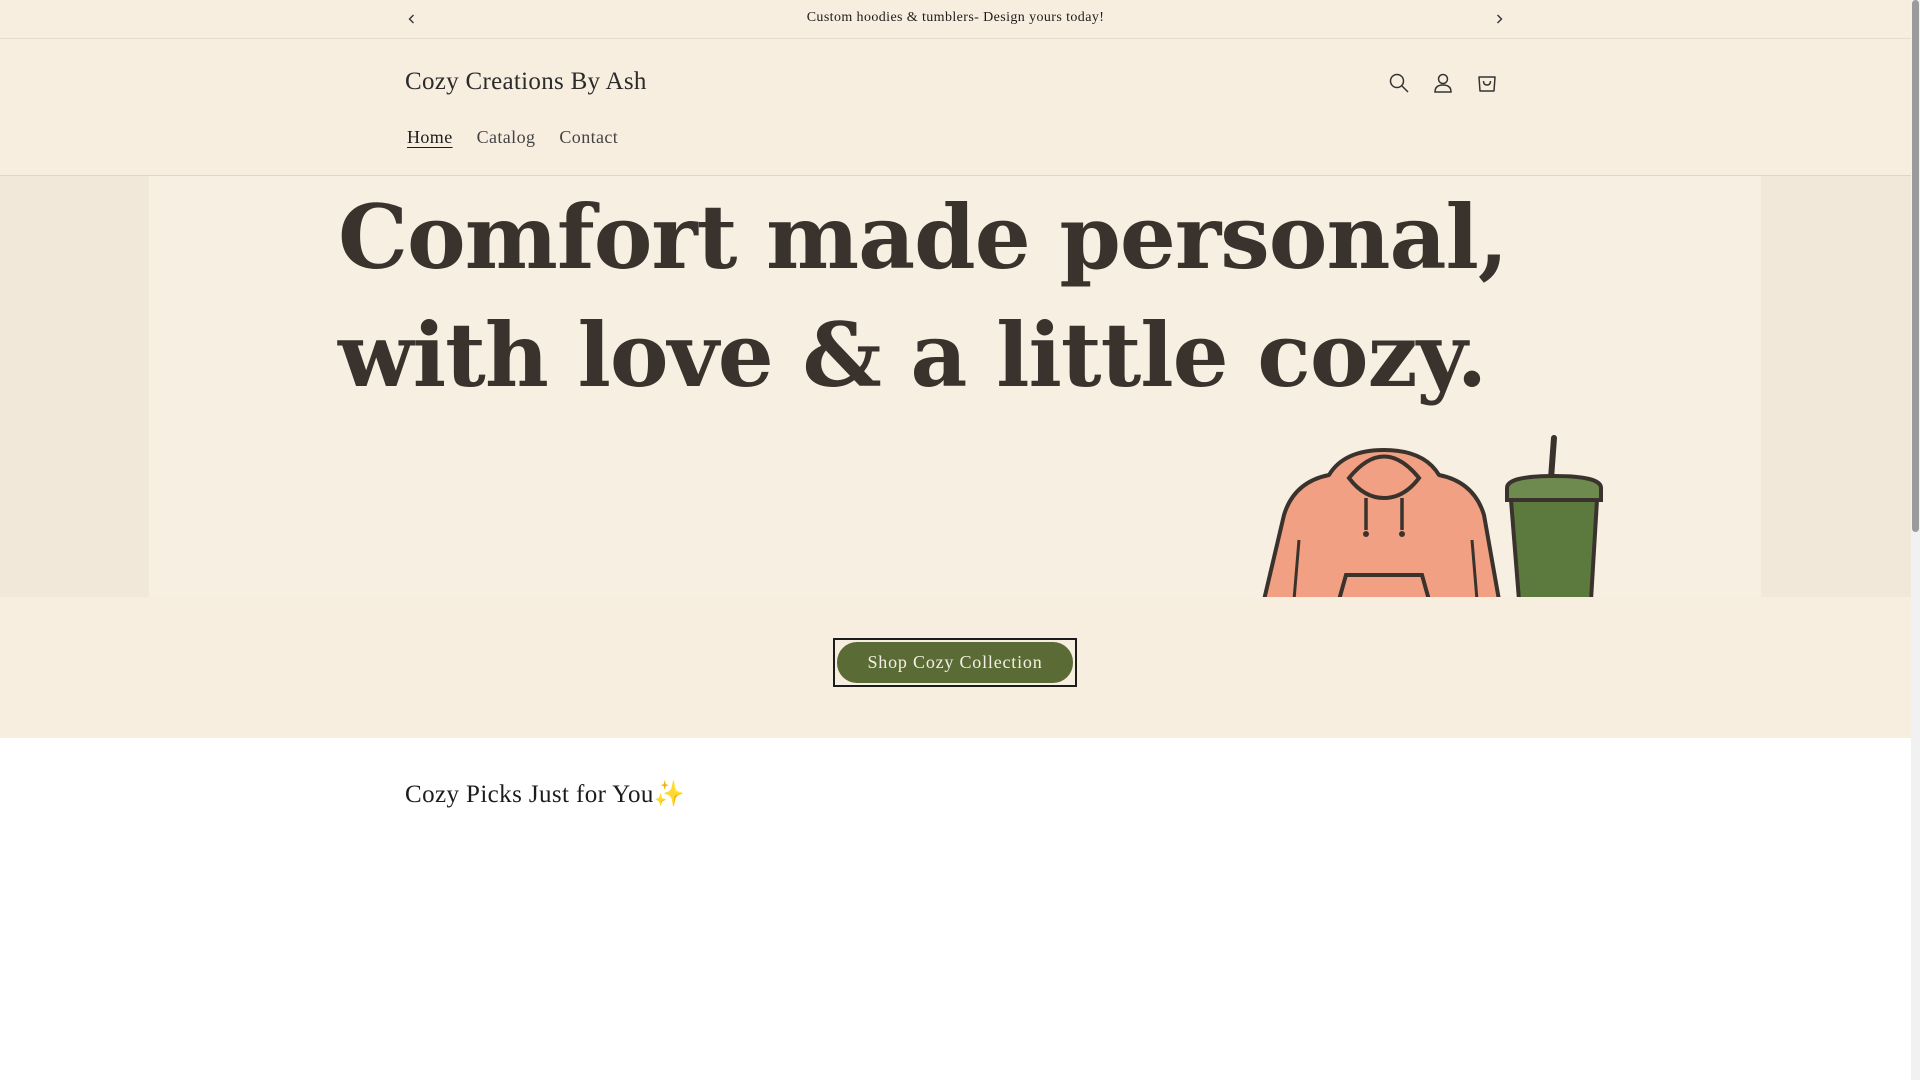 This screenshot has width=1920, height=1080. What do you see at coordinates (506, 137) in the screenshot?
I see `nav-catalog: Catalog` at bounding box center [506, 137].